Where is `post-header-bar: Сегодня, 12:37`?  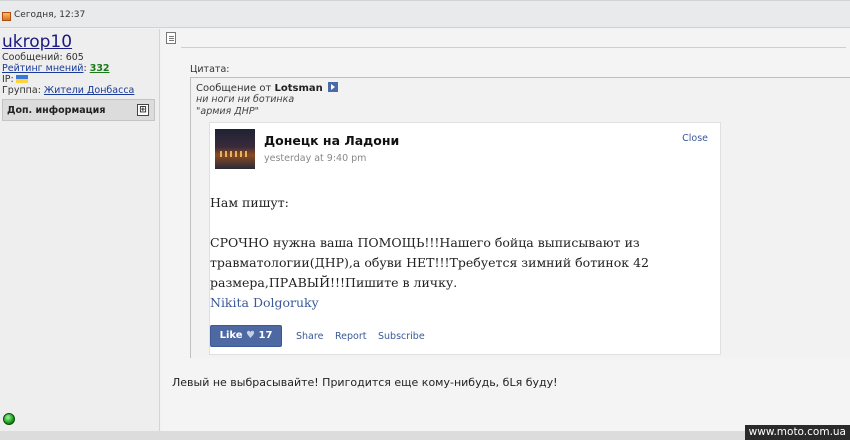 post-header-bar: Сегодня, 12:37 is located at coordinates (425, 14).